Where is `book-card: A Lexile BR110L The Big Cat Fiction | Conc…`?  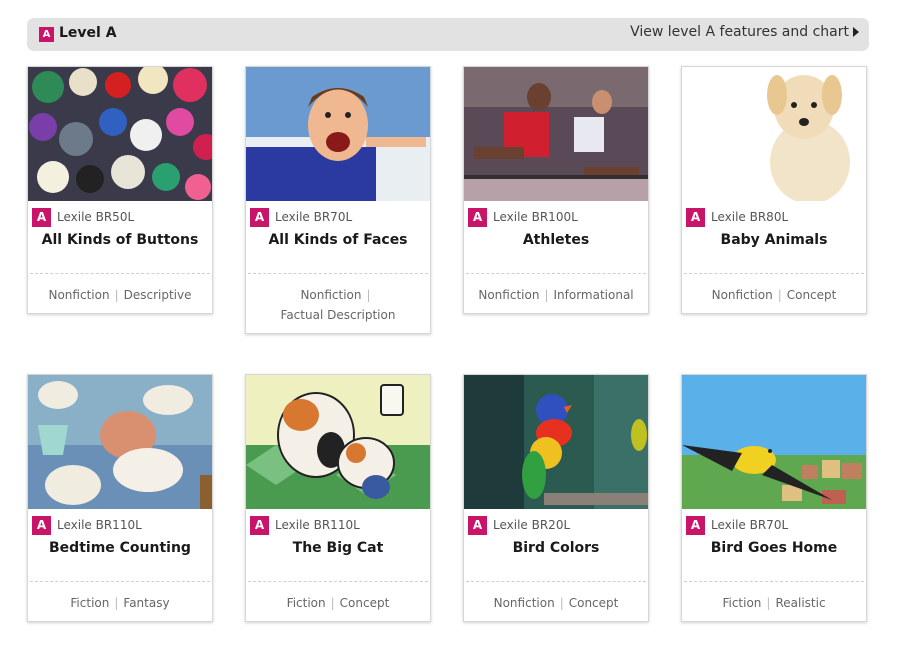 book-card: A Lexile BR110L The Big Cat Fiction | Conc… is located at coordinates (338, 498).